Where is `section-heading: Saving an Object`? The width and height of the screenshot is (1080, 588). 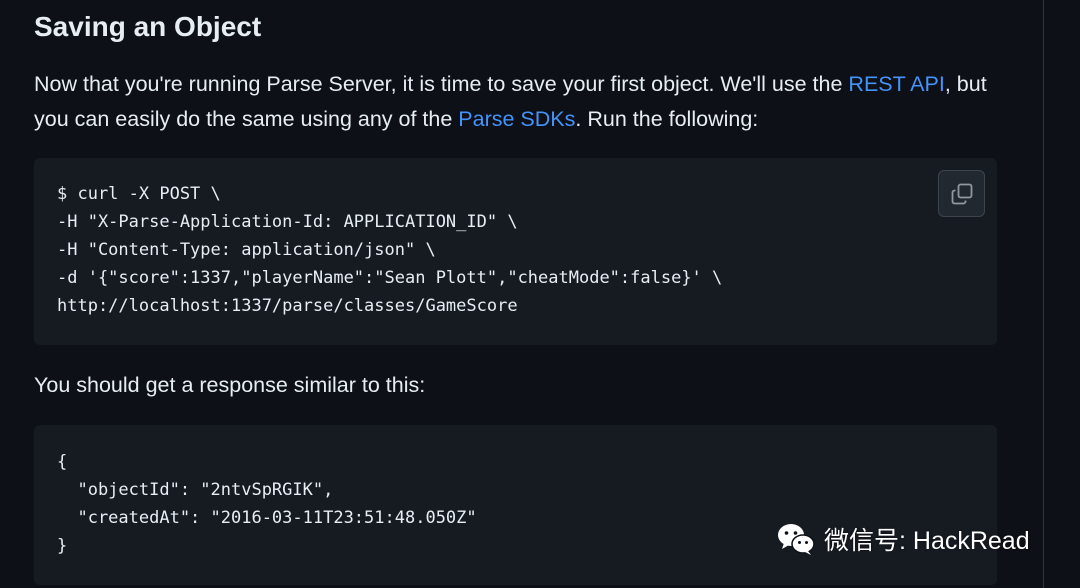 section-heading: Saving an Object is located at coordinates (148, 26).